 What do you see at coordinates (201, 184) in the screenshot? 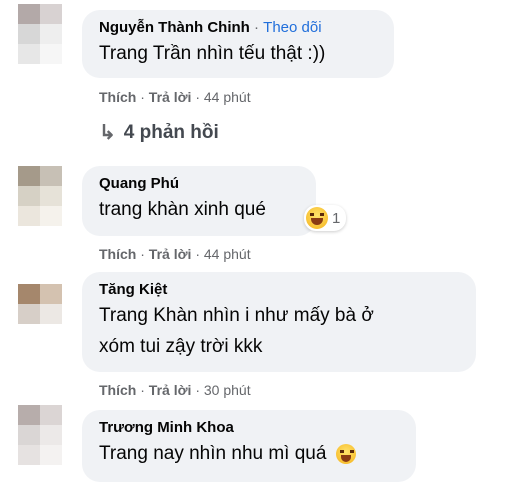
I see `comment-author: Quang Phú` at bounding box center [201, 184].